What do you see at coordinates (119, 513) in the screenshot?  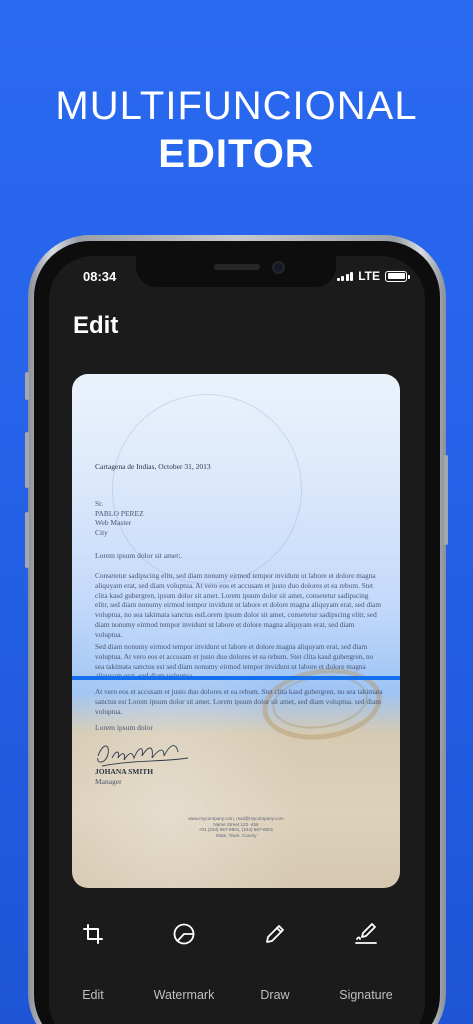 I see `recipient-line: PABLO PEREZ` at bounding box center [119, 513].